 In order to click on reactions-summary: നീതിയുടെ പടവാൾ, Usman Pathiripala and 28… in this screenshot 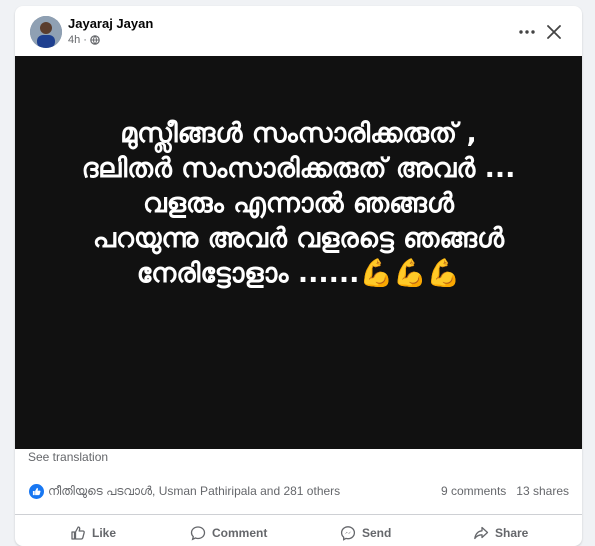, I will do `click(184, 491)`.